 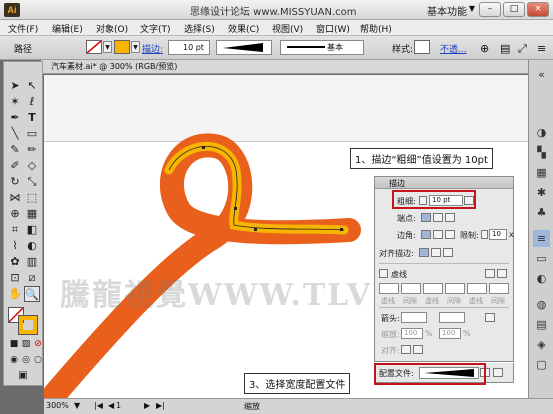 What do you see at coordinates (522, 49) in the screenshot?
I see `transform-icon: ⤢` at bounding box center [522, 49].